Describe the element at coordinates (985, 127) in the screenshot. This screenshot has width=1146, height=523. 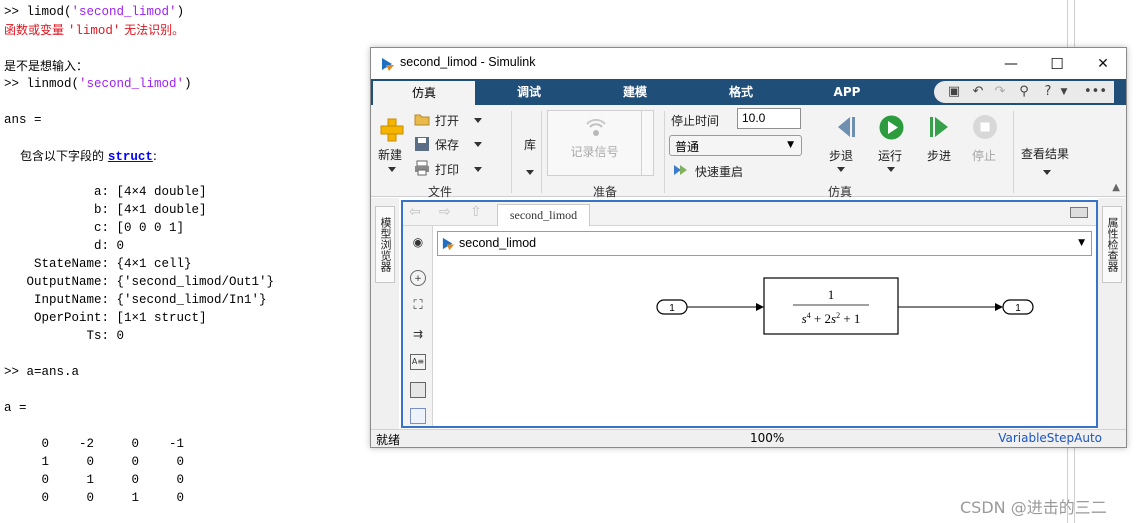
I see `stop-icon` at that location.